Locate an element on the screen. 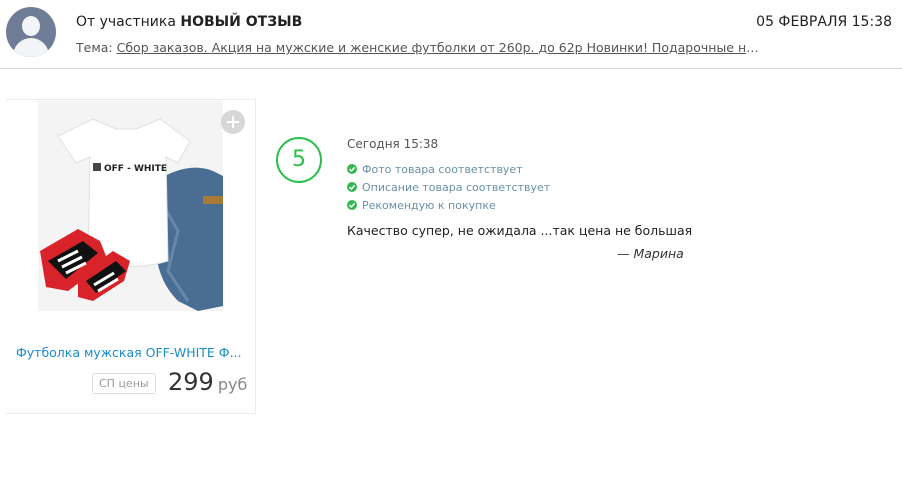 Image resolution: width=902 pixels, height=485 pixels. from-prefix: От участника is located at coordinates (126, 22).